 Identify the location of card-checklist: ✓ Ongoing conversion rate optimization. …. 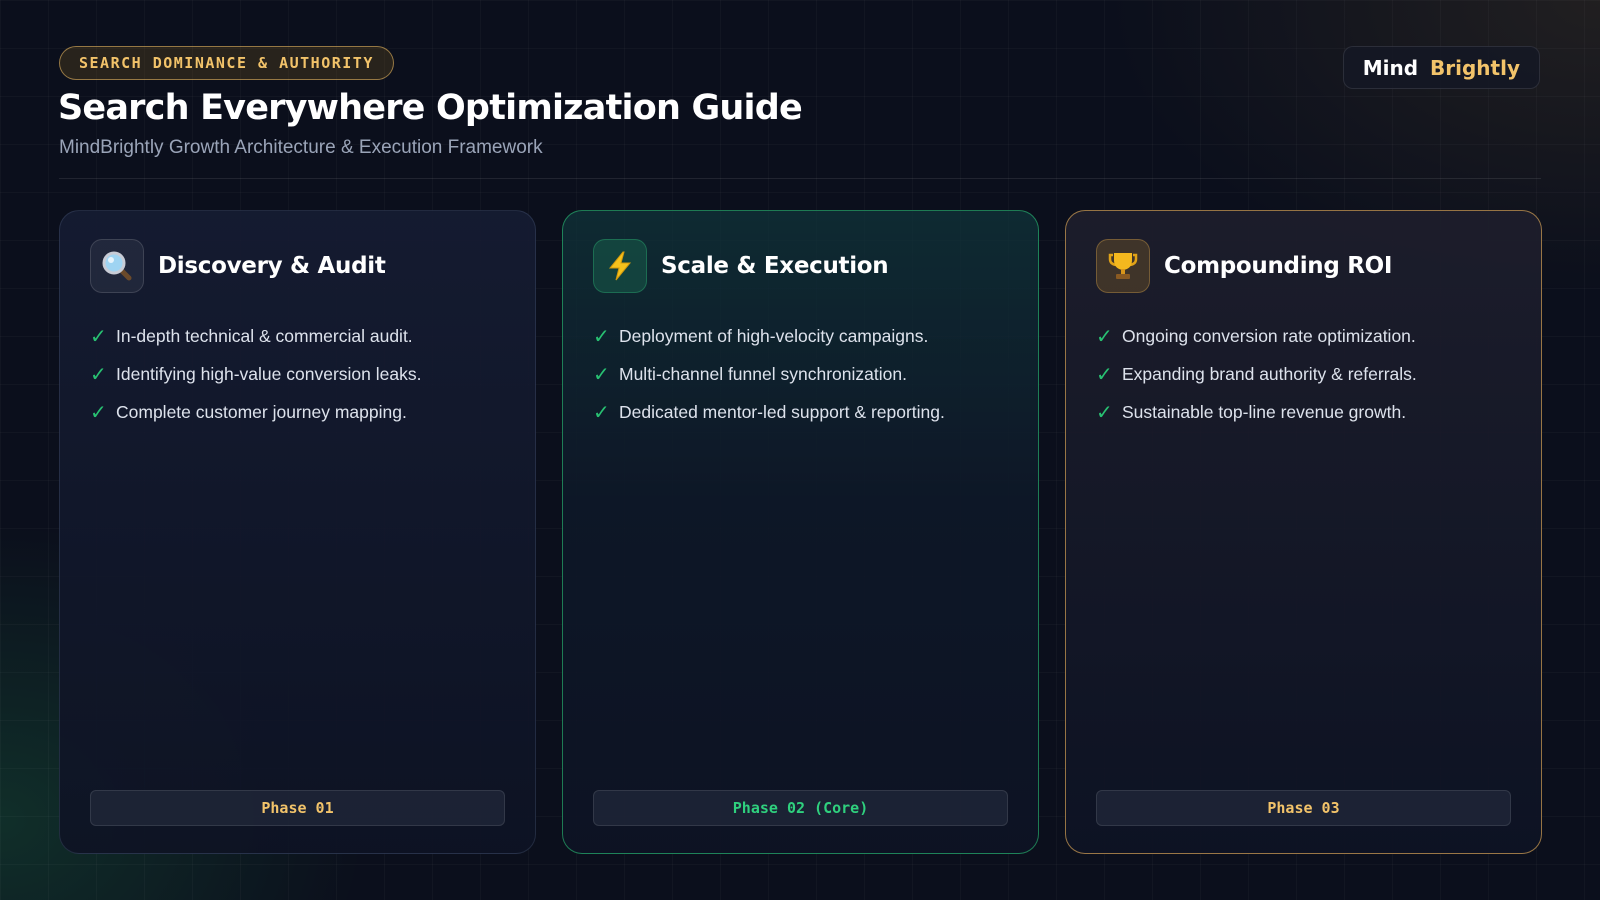
(1256, 374).